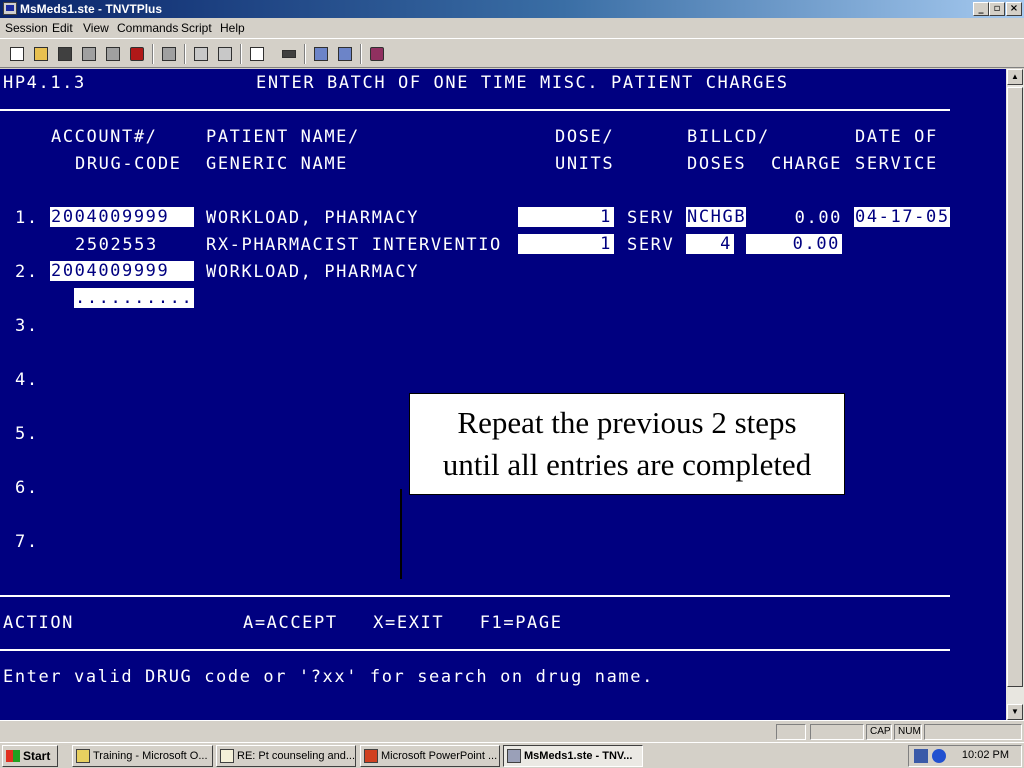  I want to click on new-file-icon, so click(17, 54).